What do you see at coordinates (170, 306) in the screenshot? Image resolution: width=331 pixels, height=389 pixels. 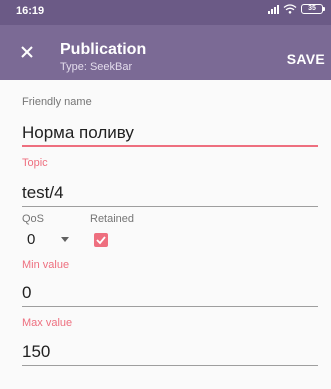 I see `min-value-underline` at bounding box center [170, 306].